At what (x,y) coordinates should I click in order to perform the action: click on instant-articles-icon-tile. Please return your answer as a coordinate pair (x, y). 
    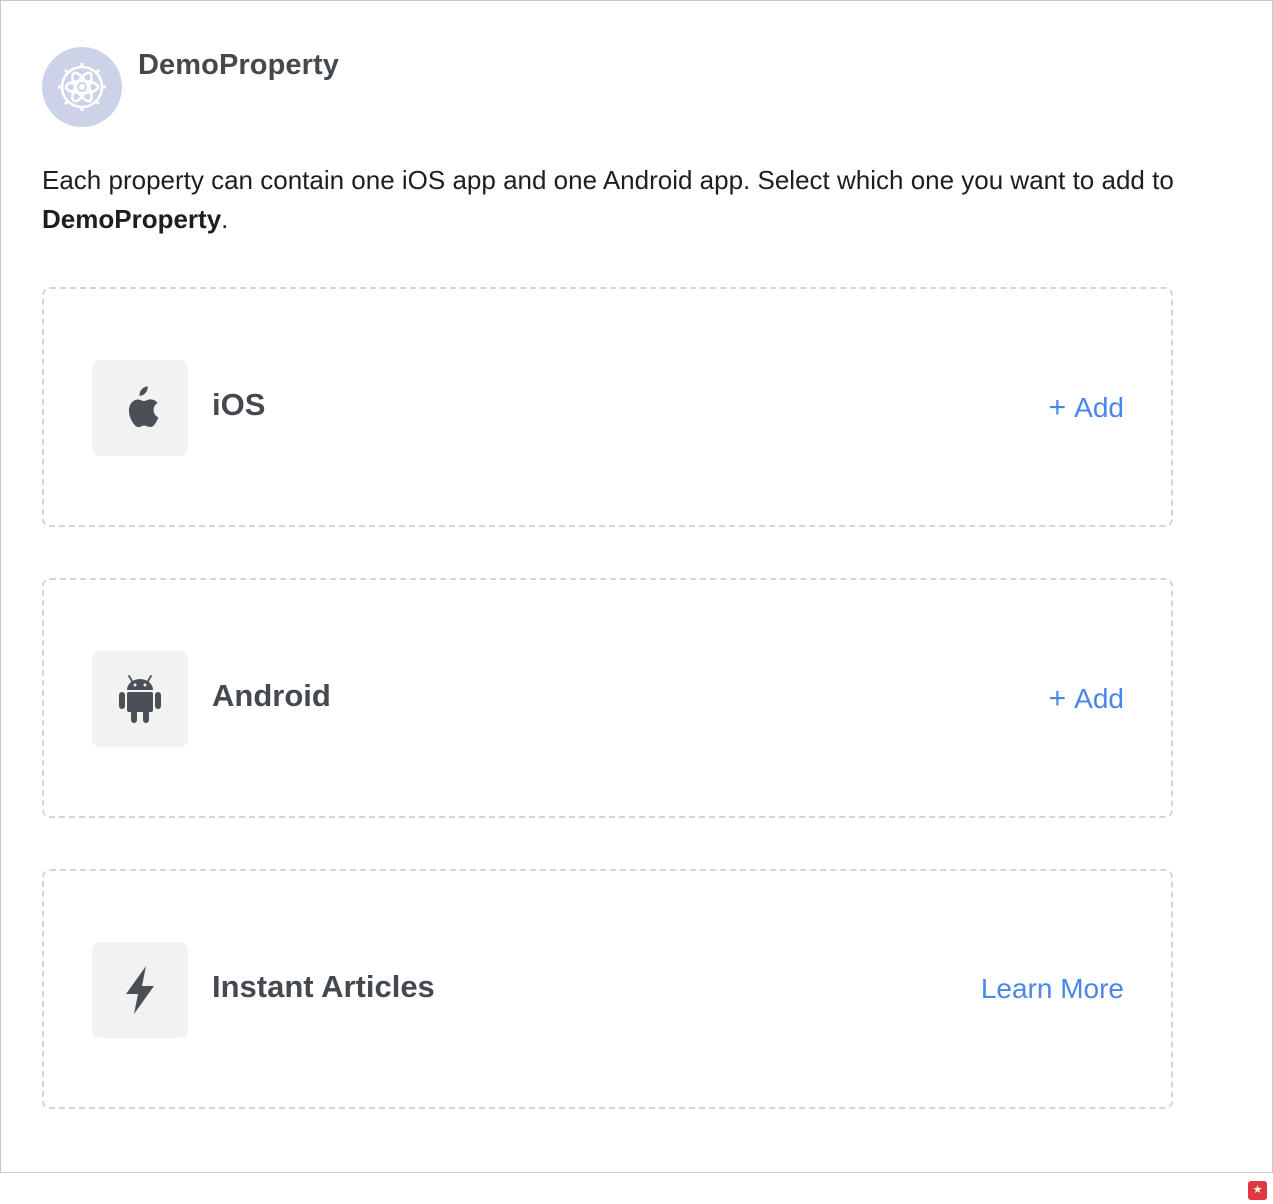
    Looking at the image, I should click on (140, 990).